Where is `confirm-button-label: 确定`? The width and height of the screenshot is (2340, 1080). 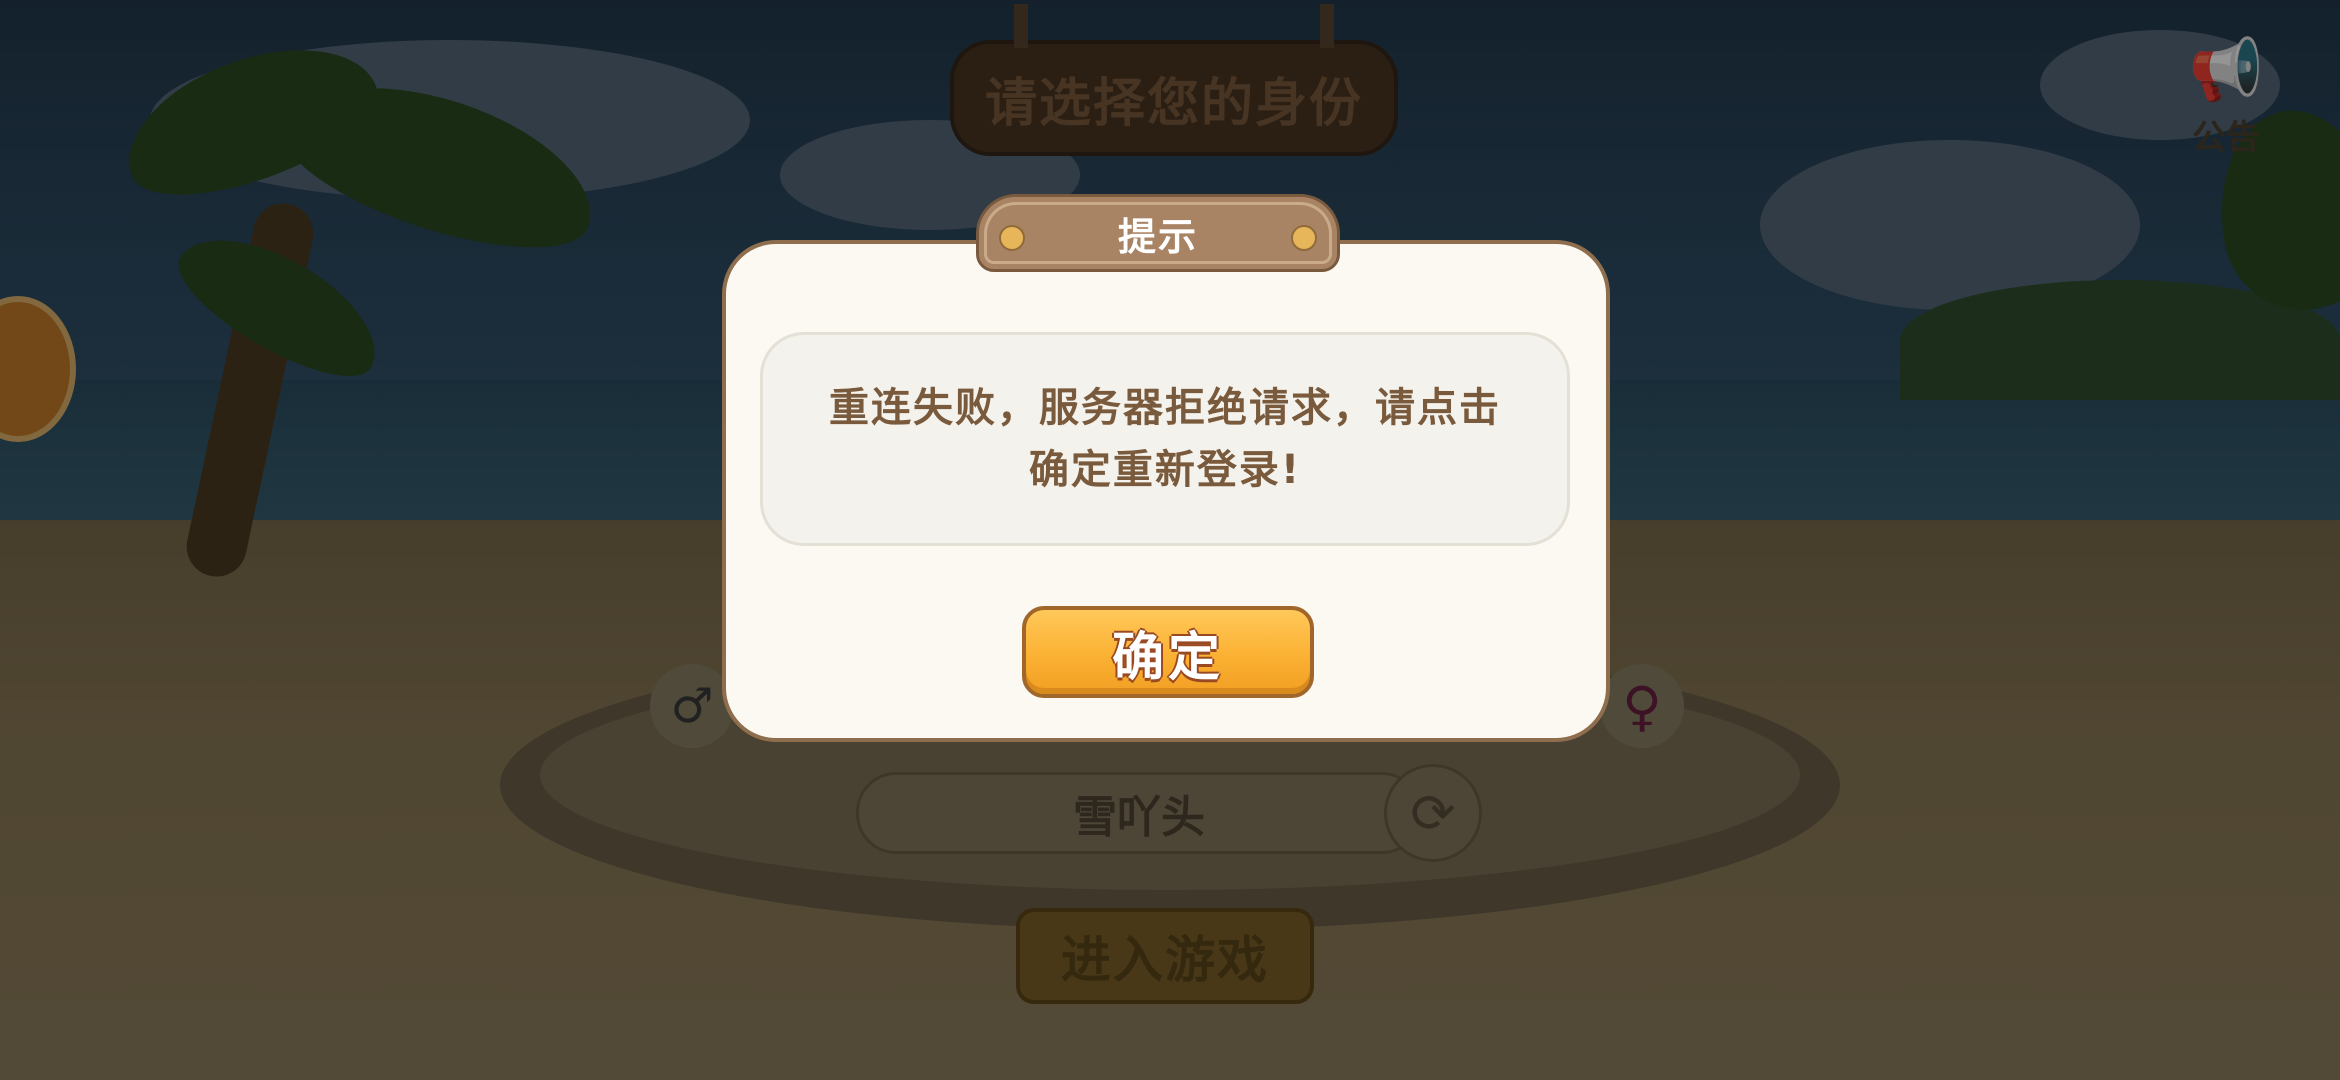 confirm-button-label: 确定 is located at coordinates (1167, 657).